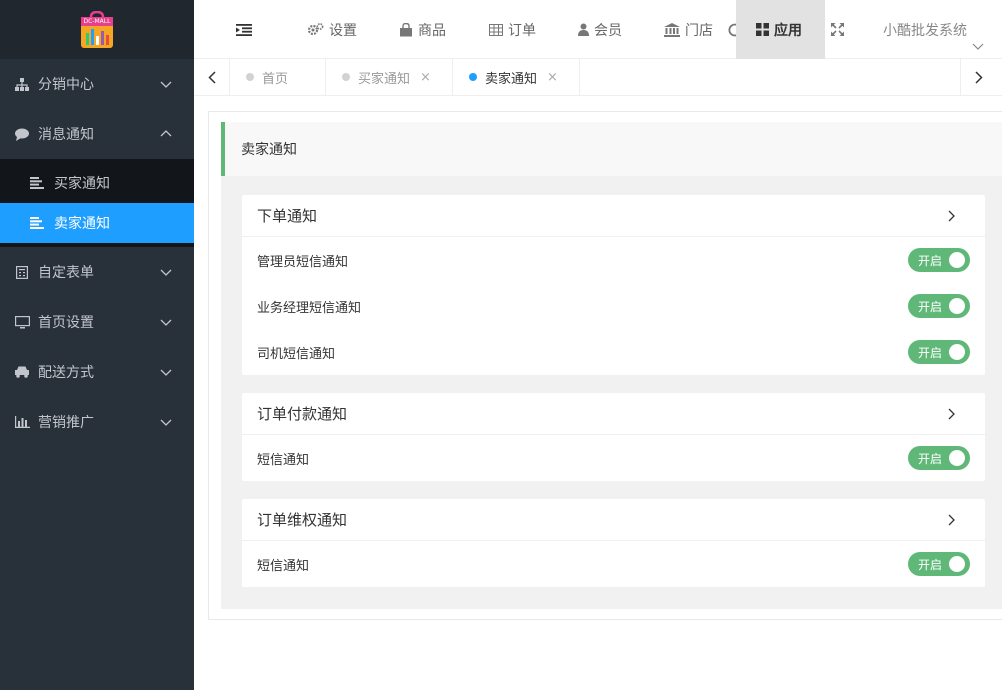  What do you see at coordinates (82, 224) in the screenshot?
I see `sidebar-subitem-label: 卖家通知` at bounding box center [82, 224].